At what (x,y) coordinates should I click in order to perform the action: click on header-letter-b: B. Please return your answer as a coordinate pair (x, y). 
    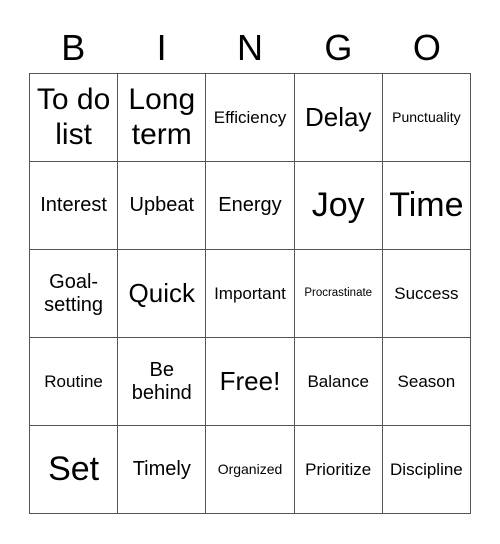
    Looking at the image, I should click on (73, 47).